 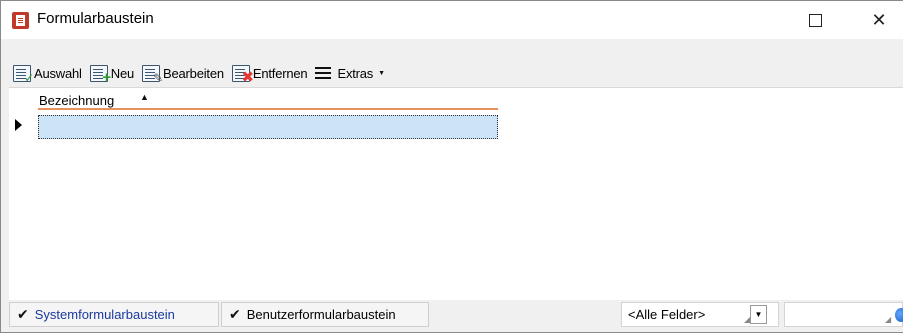 What do you see at coordinates (122, 73) in the screenshot?
I see `neu-label: Neu` at bounding box center [122, 73].